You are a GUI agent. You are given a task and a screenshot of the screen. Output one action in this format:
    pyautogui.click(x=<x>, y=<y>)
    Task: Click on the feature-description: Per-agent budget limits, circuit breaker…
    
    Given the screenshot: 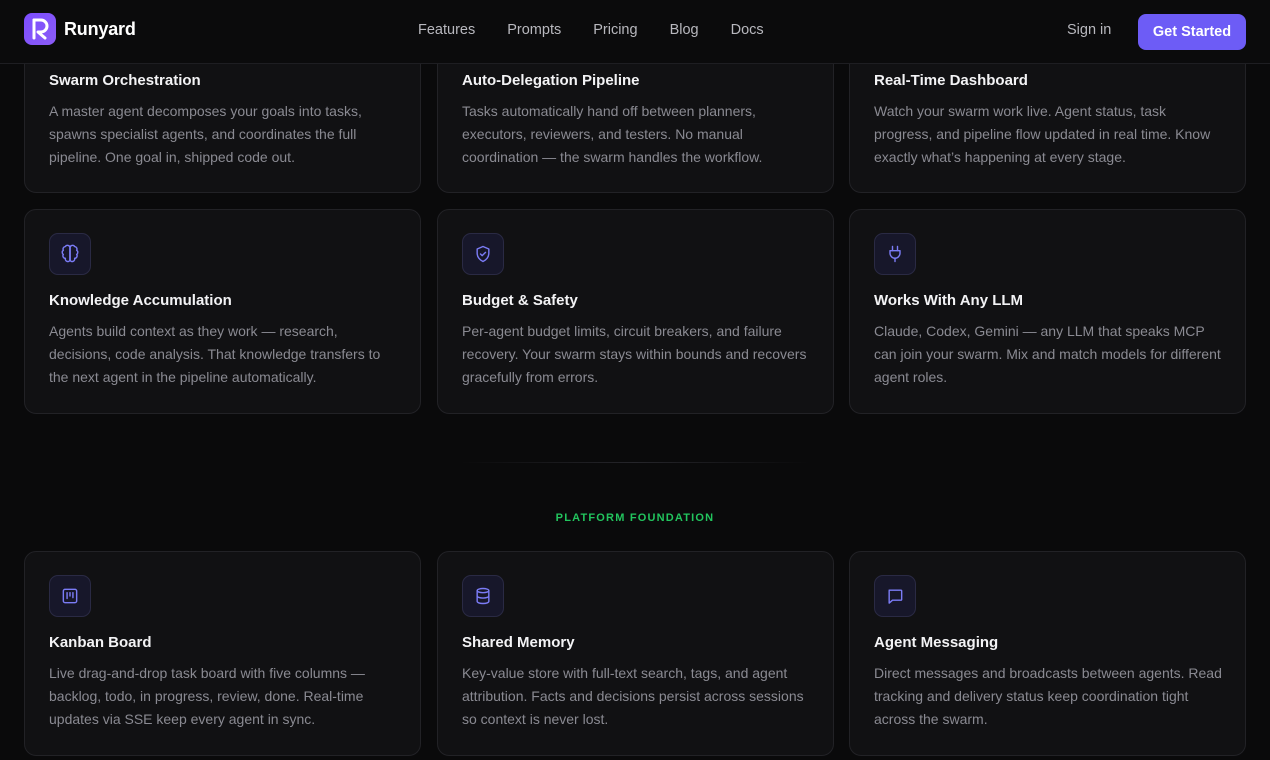 What is the action you would take?
    pyautogui.click(x=634, y=354)
    